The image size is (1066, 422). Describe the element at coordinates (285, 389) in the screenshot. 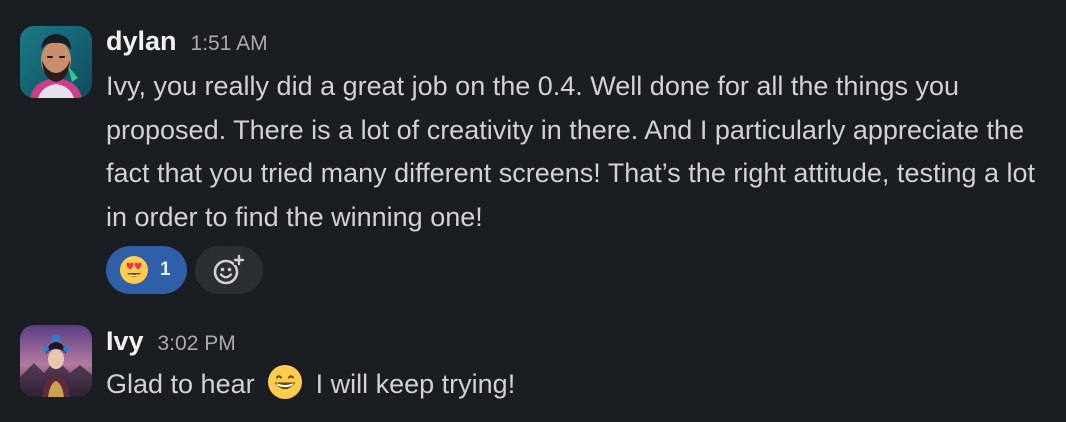

I see `grinning-face-emoji-icon` at that location.